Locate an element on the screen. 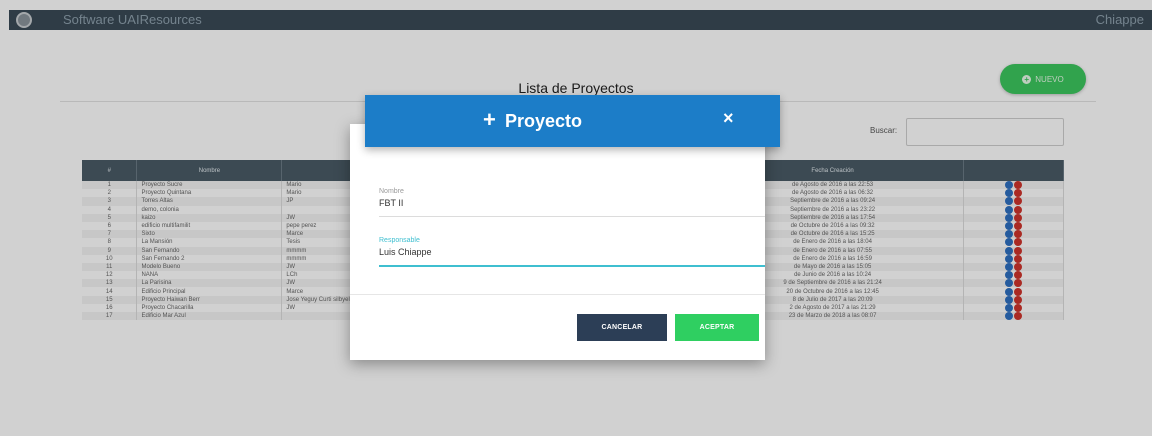 This screenshot has width=1152, height=436. name-field-value: FBT II is located at coordinates (572, 204).